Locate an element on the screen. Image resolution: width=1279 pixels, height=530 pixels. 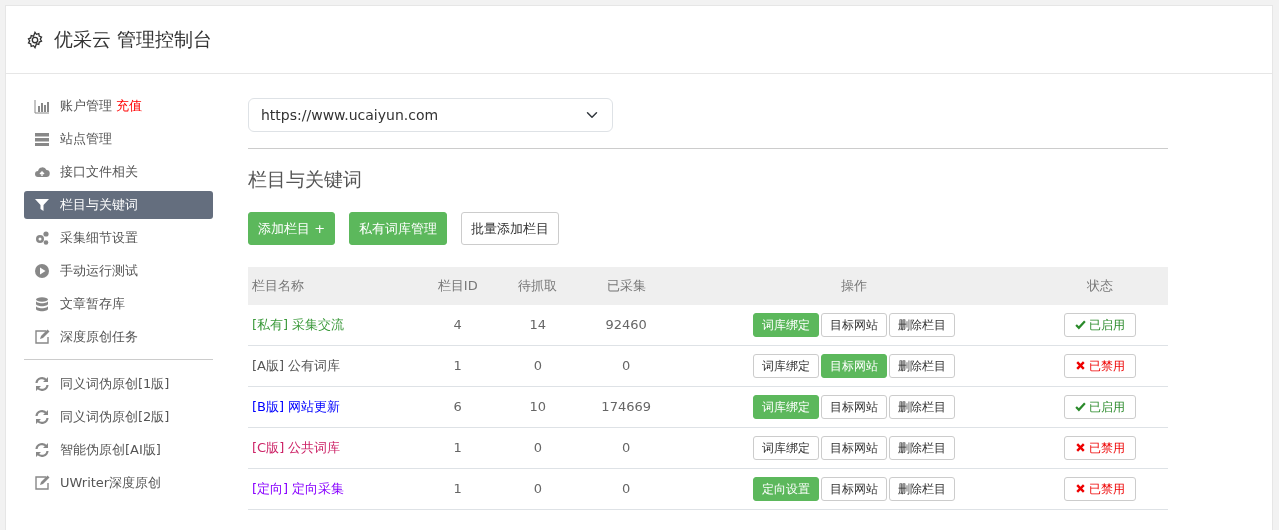
cloud-upload-icon is located at coordinates (42, 172).